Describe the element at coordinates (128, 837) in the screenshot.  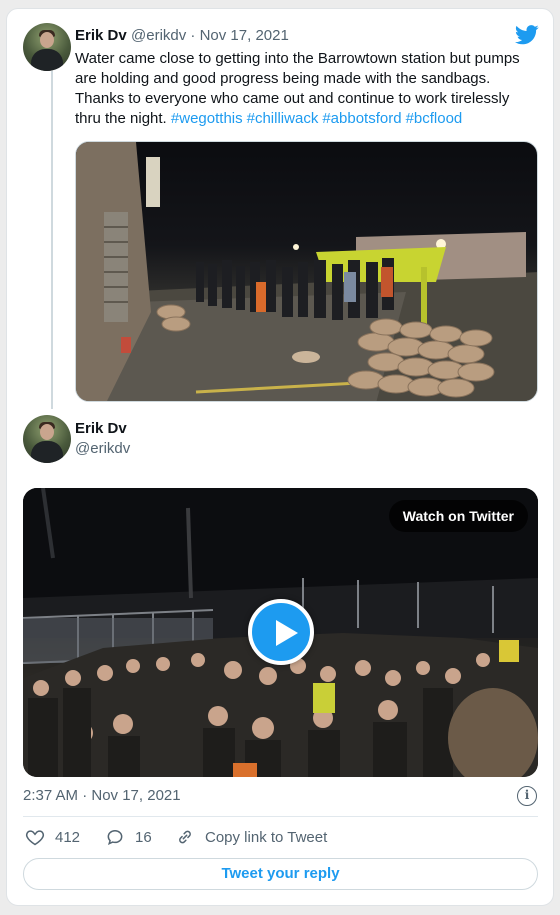
I see `reply-action: 16` at that location.